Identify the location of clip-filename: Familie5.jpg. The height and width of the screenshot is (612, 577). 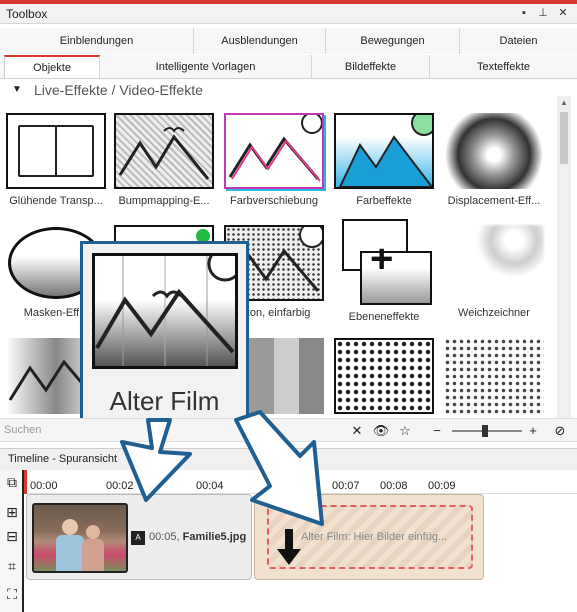
(214, 537).